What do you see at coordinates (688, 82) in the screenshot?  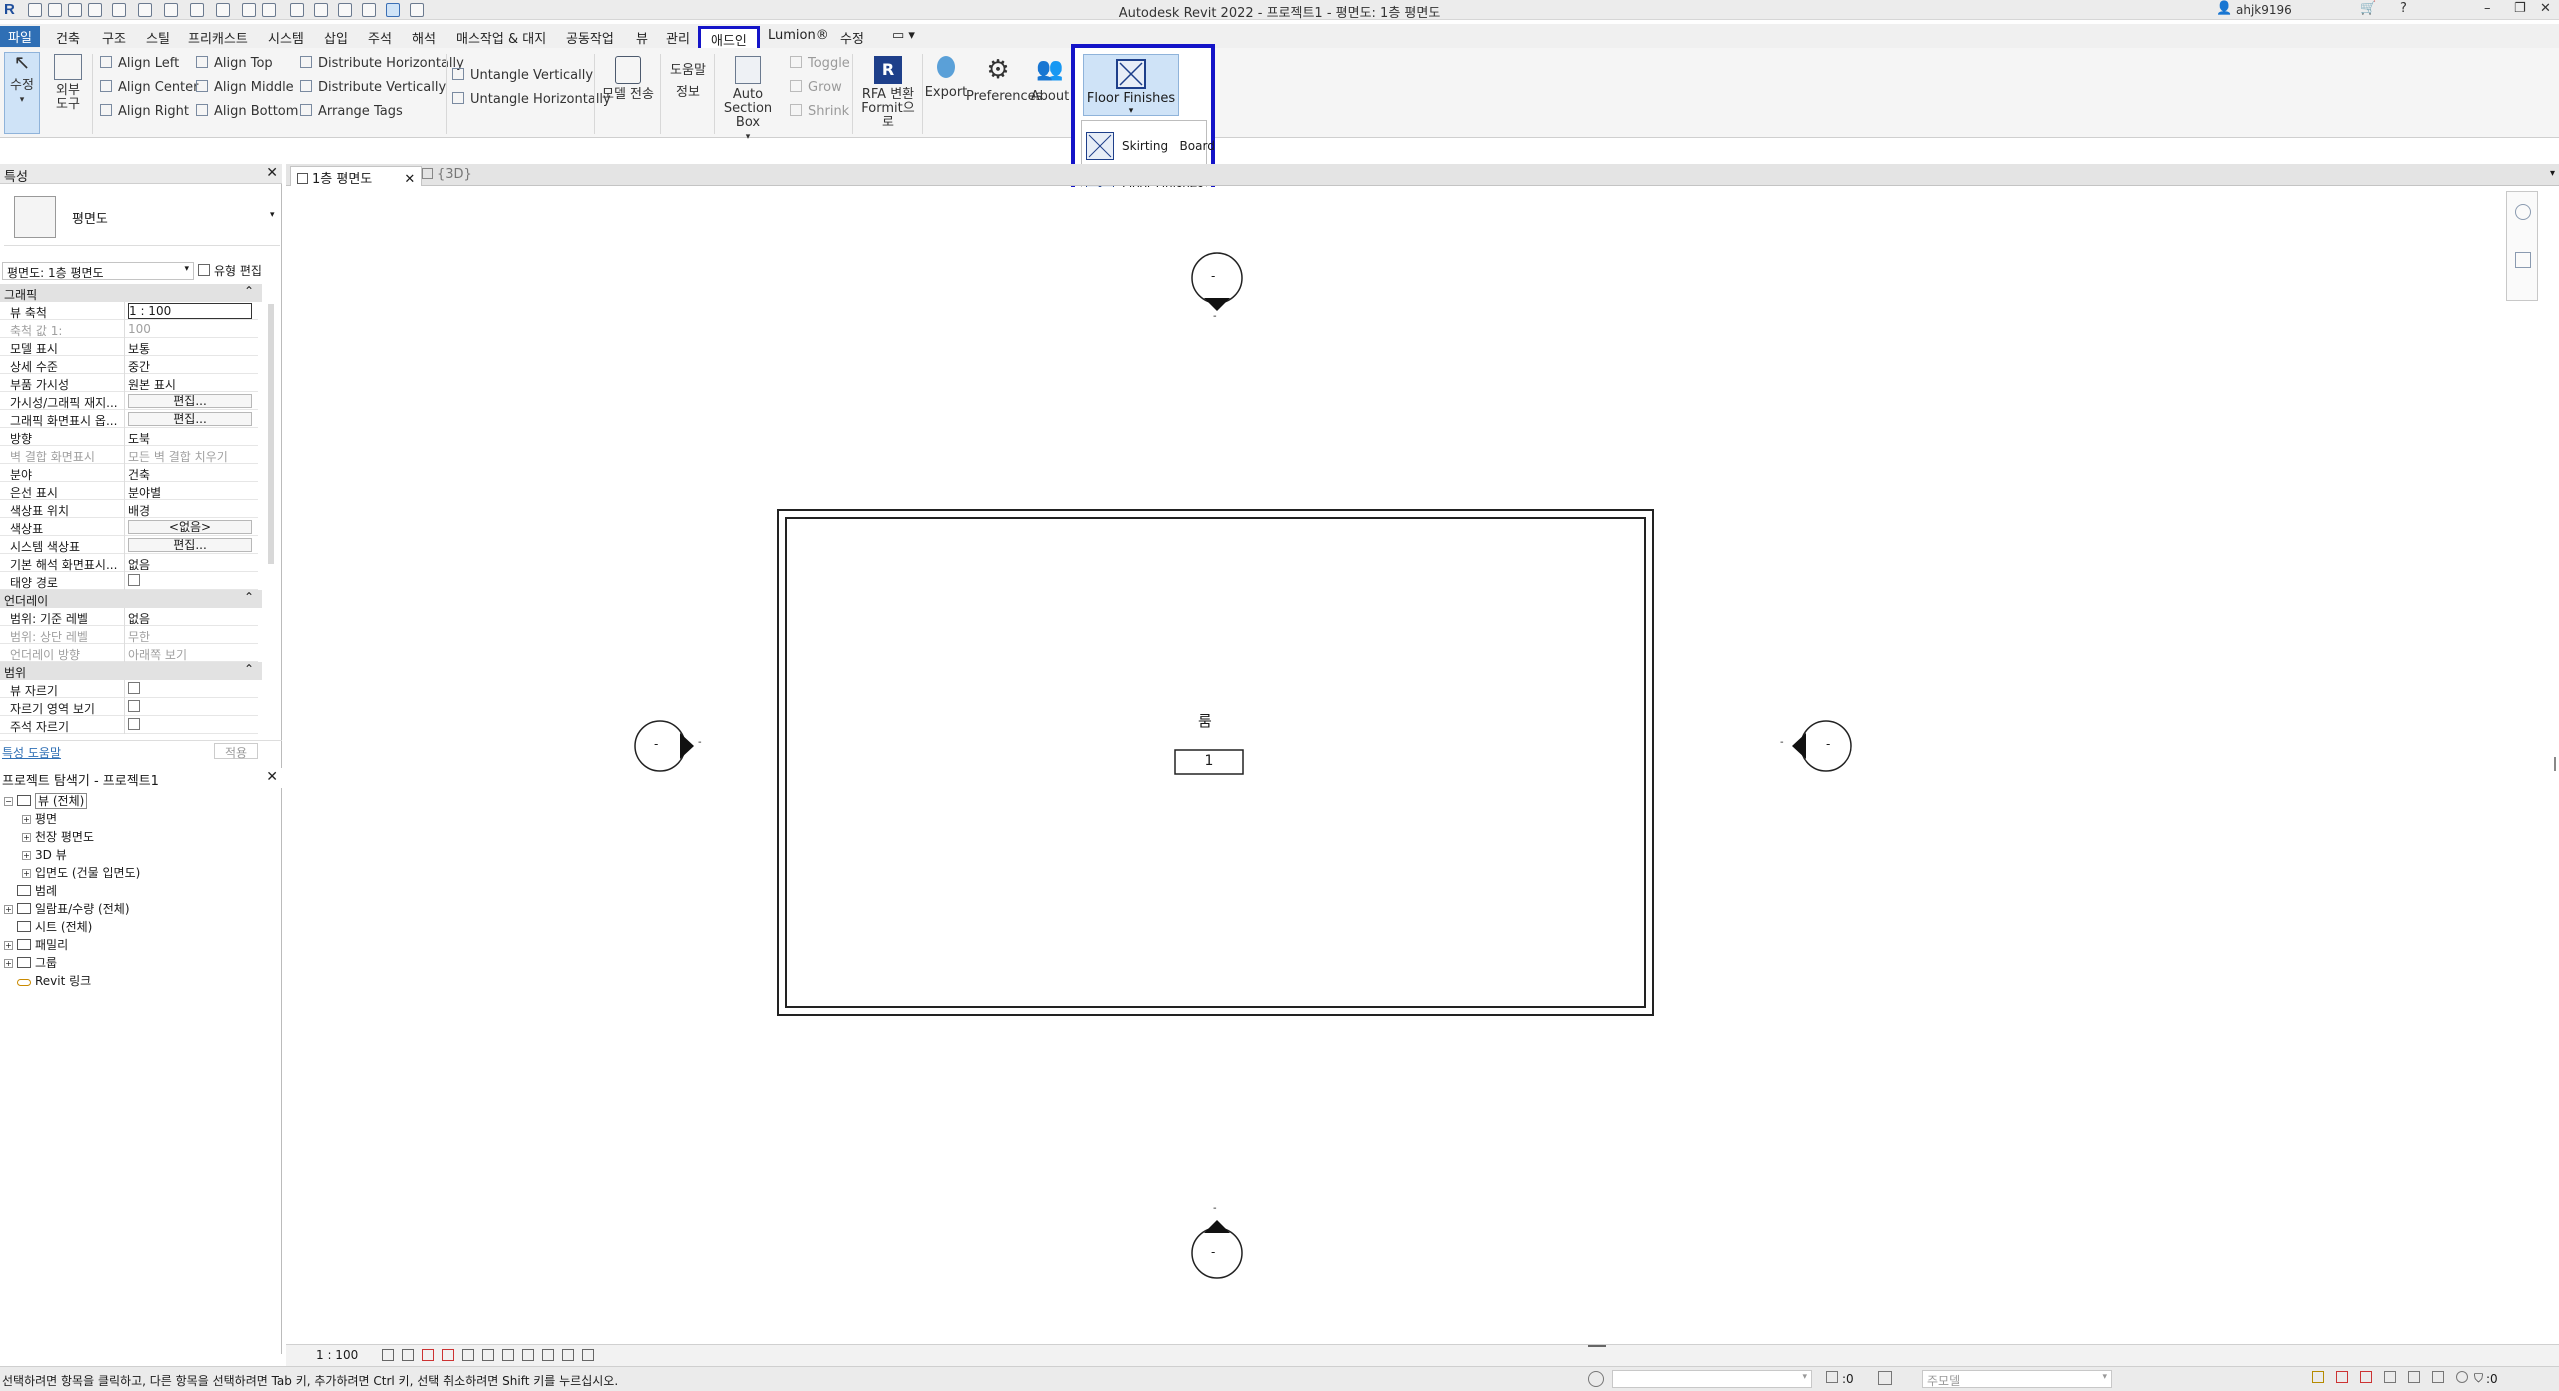 I see `help-info-button: 도움말 정보` at bounding box center [688, 82].